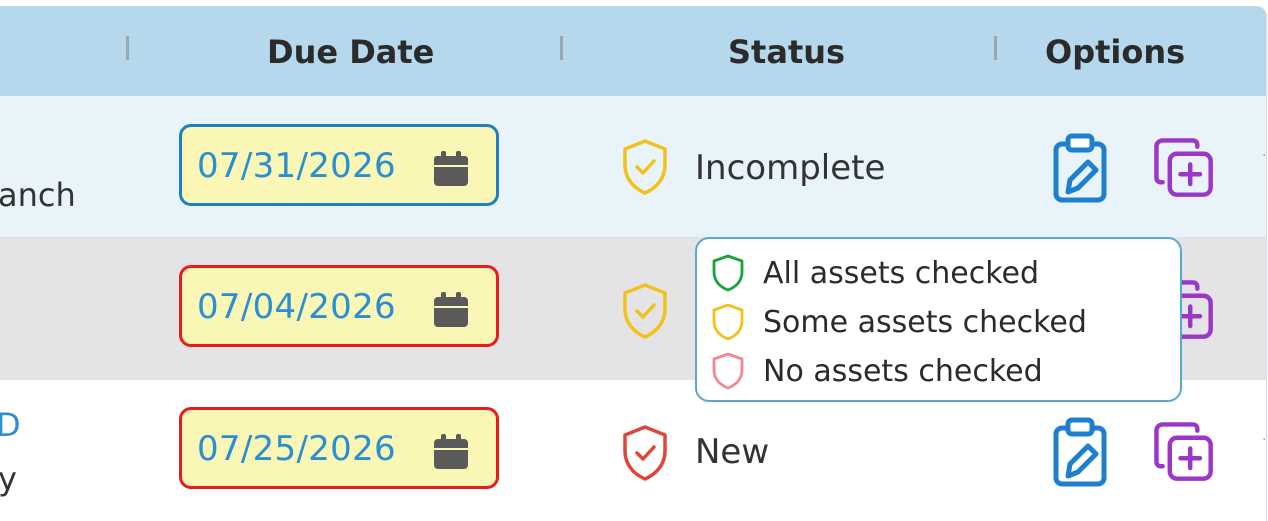 This screenshot has height=521, width=1268. What do you see at coordinates (296, 449) in the screenshot?
I see `due-date-value: 07/25/2026` at bounding box center [296, 449].